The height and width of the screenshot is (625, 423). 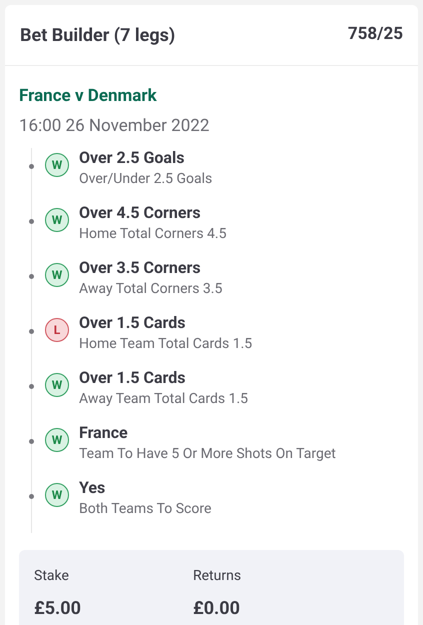 What do you see at coordinates (217, 576) in the screenshot?
I see `summary-label: Returns` at bounding box center [217, 576].